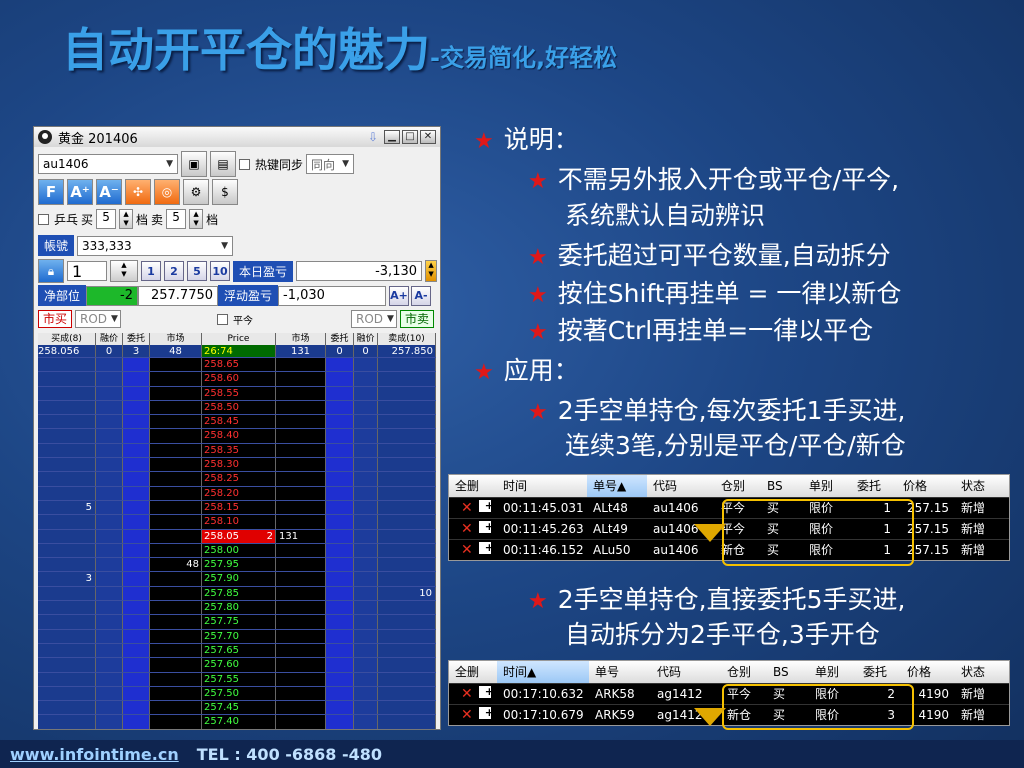  I want to click on qty-2-button: 2, so click(174, 271).